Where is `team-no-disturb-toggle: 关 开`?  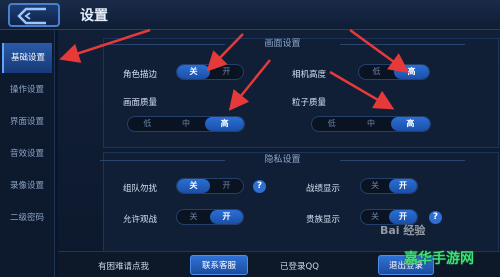
team-no-disturb-toggle: 关 开 is located at coordinates (210, 186).